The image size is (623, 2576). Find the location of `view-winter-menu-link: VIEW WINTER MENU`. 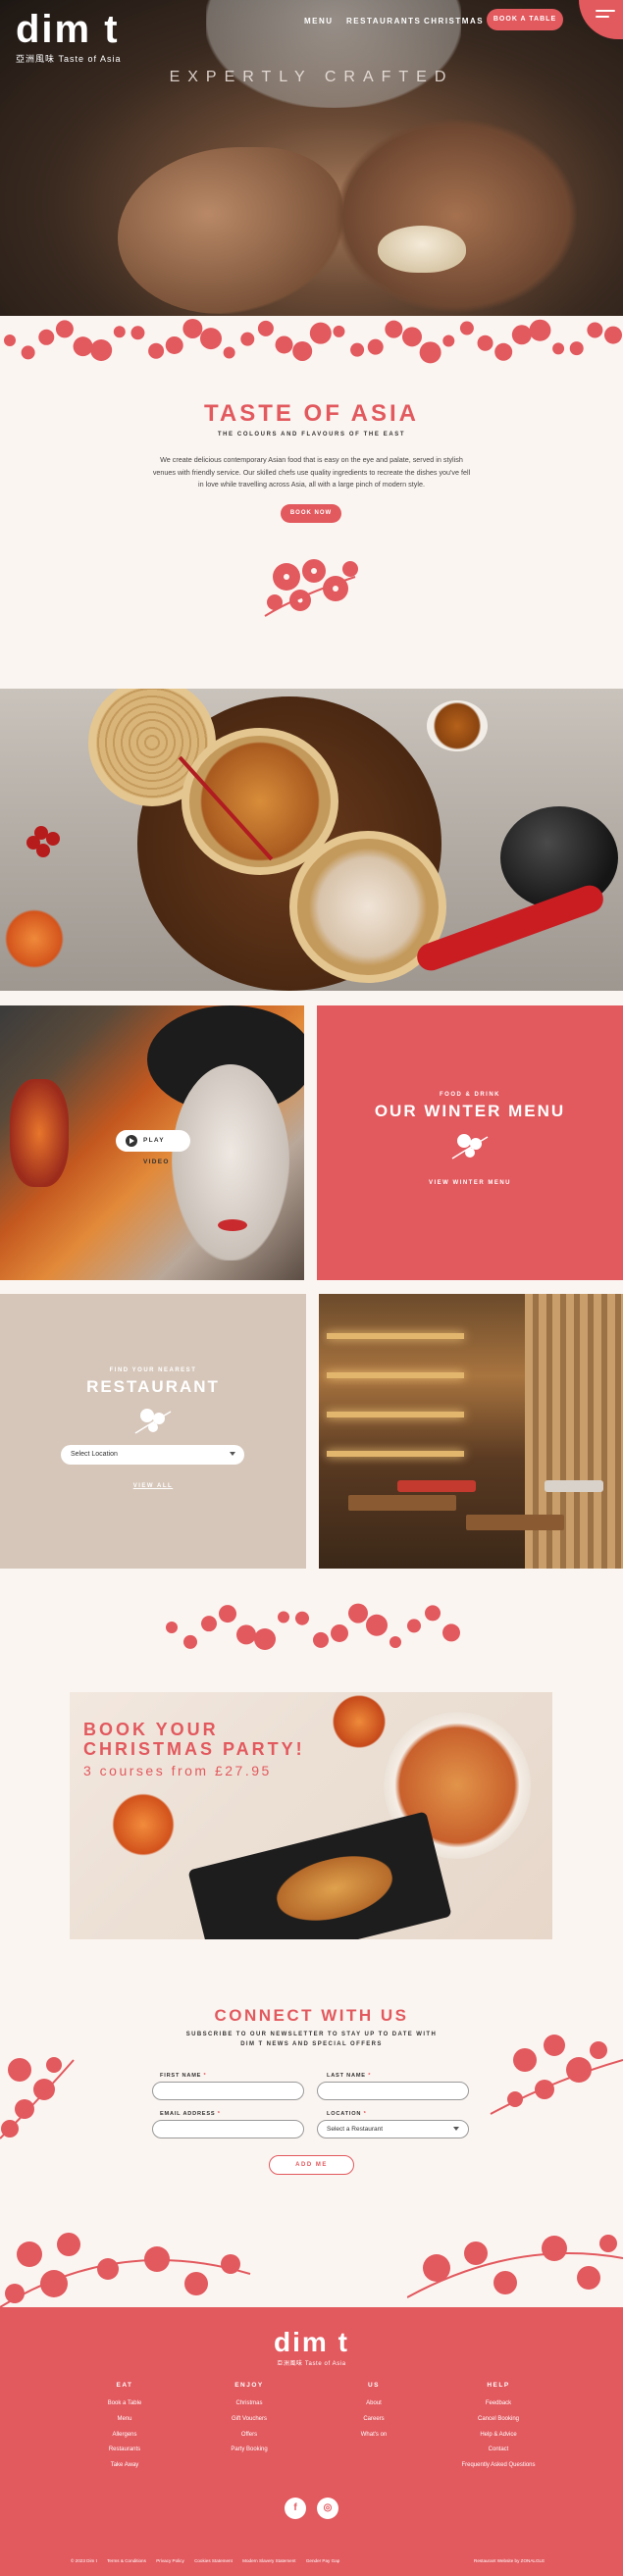

view-winter-menu-link: VIEW WINTER MENU is located at coordinates (470, 1183).